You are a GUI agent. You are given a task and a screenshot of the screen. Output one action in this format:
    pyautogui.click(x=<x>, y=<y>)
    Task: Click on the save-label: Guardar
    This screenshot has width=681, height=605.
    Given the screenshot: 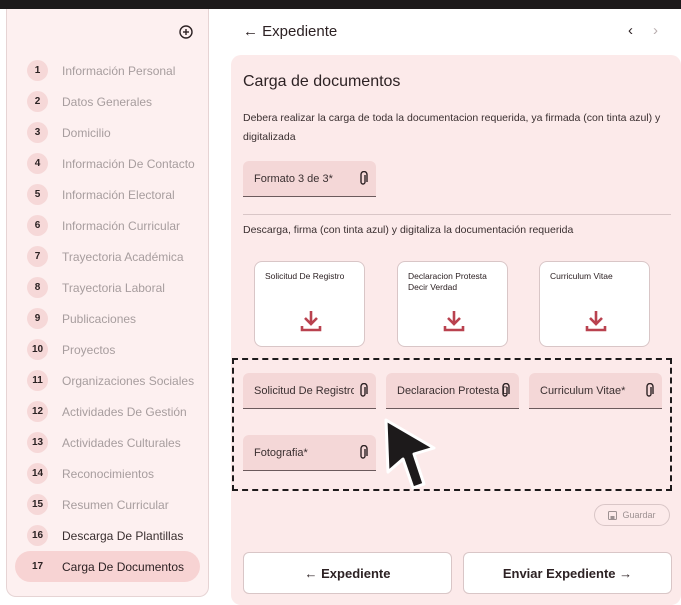 What is the action you would take?
    pyautogui.click(x=639, y=515)
    